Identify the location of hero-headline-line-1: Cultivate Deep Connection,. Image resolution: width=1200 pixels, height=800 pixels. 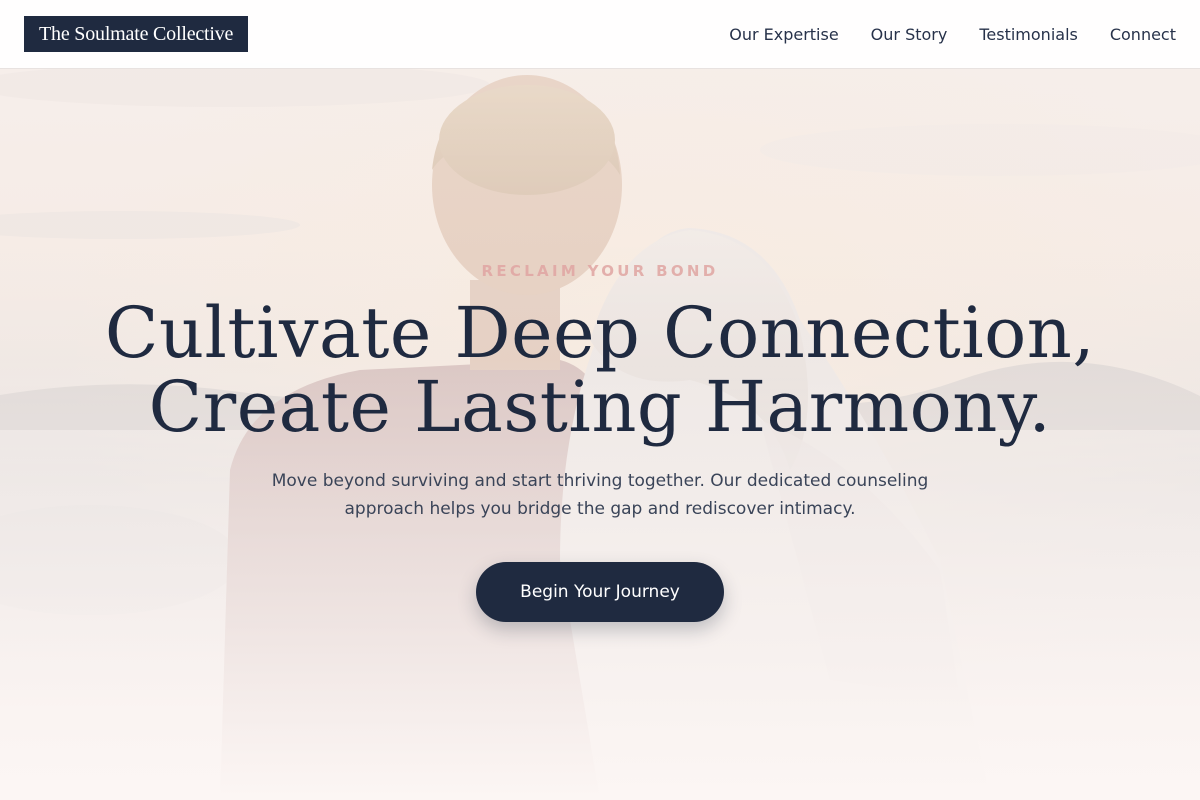
(600, 333).